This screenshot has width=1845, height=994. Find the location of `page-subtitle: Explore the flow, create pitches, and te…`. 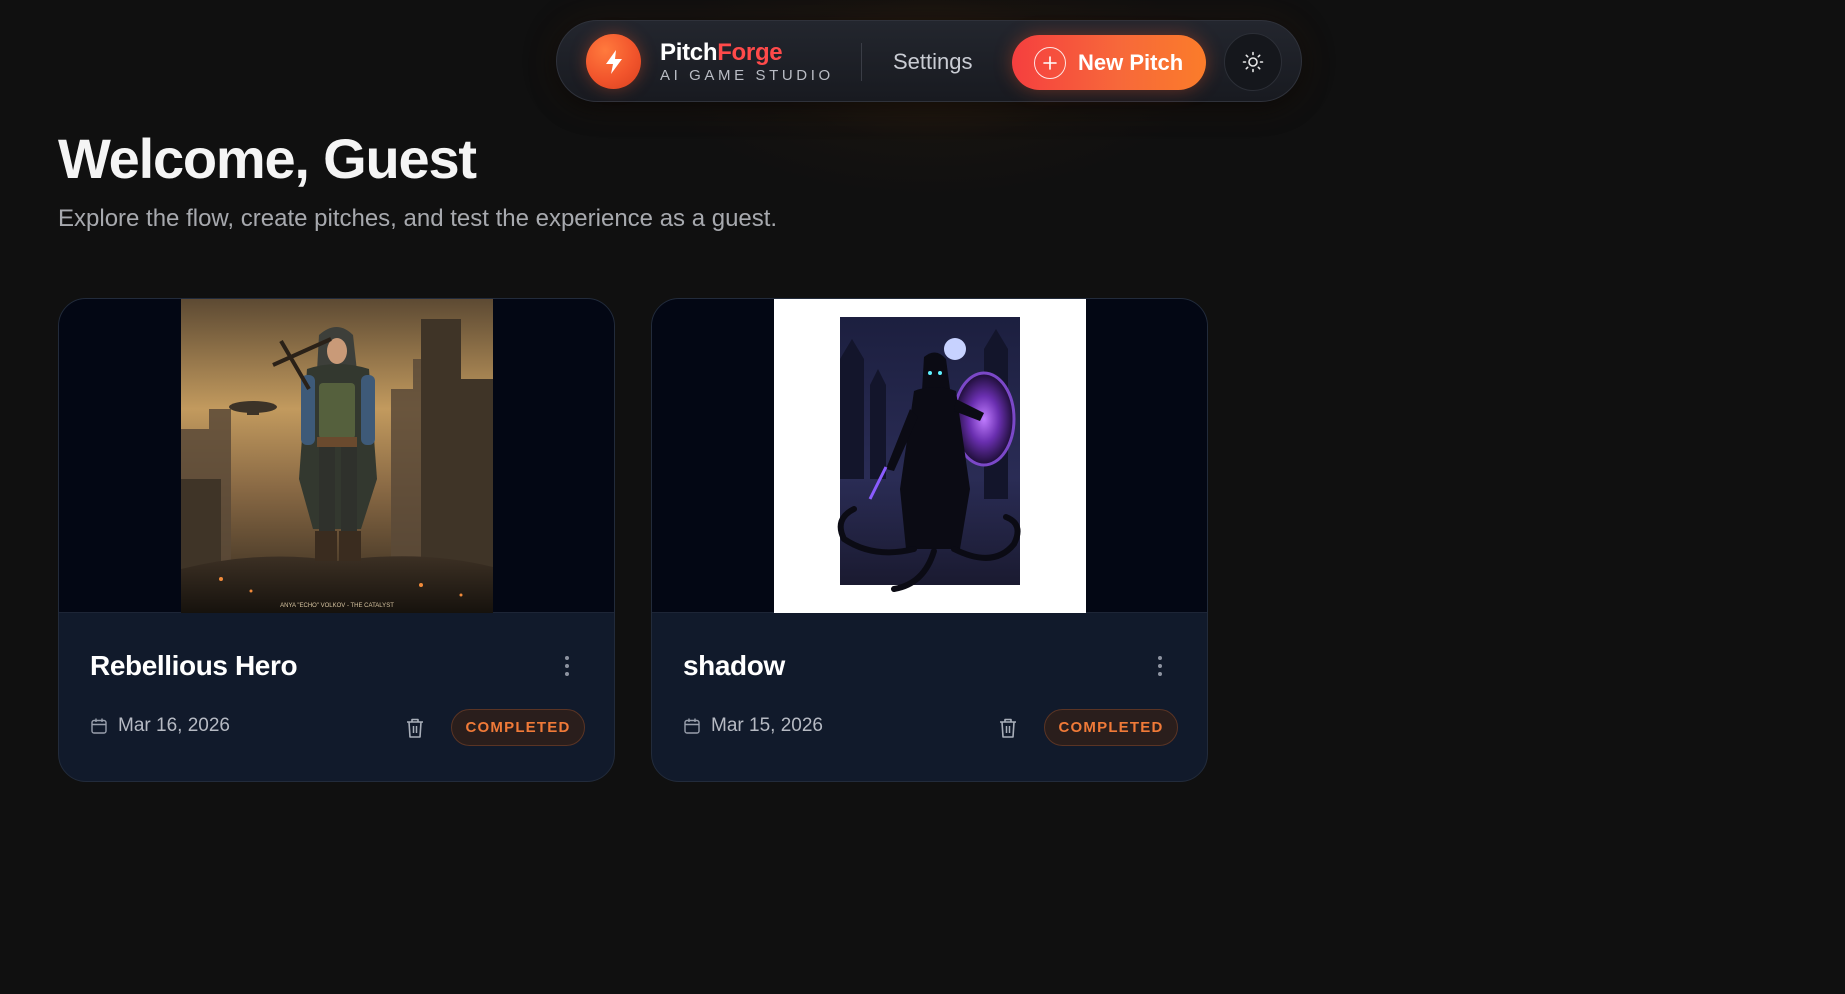

page-subtitle: Explore the flow, create pitches, and te… is located at coordinates (418, 218).